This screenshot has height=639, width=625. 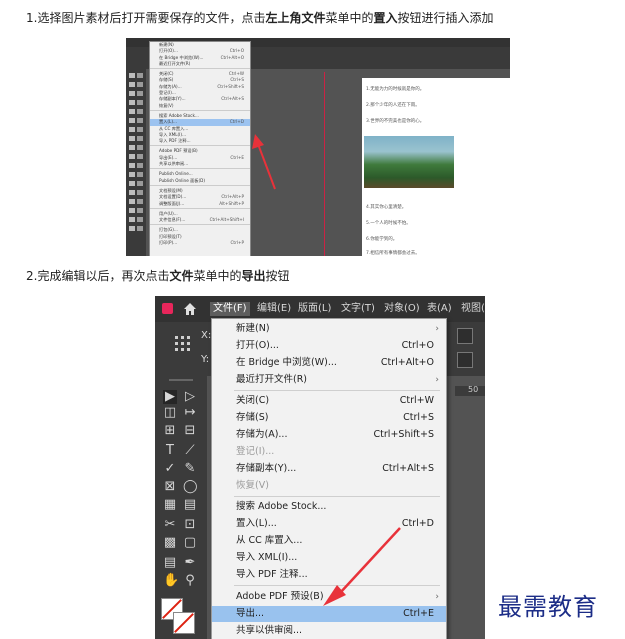 I want to click on reference-point-icon, so click(x=183, y=344).